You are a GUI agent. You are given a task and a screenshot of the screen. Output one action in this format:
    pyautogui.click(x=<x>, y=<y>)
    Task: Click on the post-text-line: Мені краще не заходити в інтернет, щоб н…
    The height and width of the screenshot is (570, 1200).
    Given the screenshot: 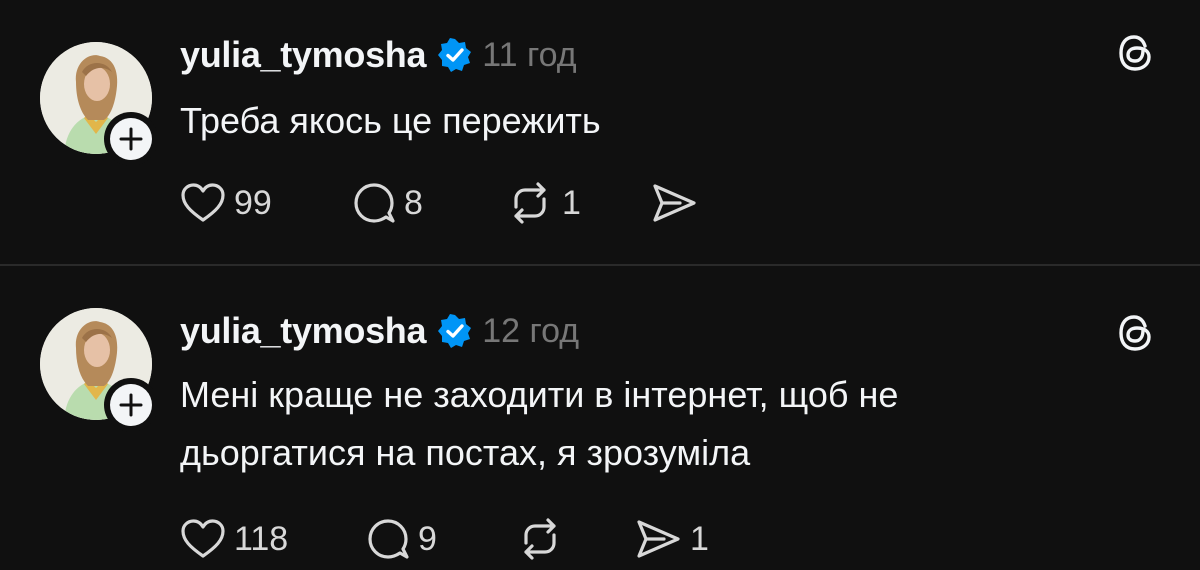 What is the action you would take?
    pyautogui.click(x=539, y=394)
    